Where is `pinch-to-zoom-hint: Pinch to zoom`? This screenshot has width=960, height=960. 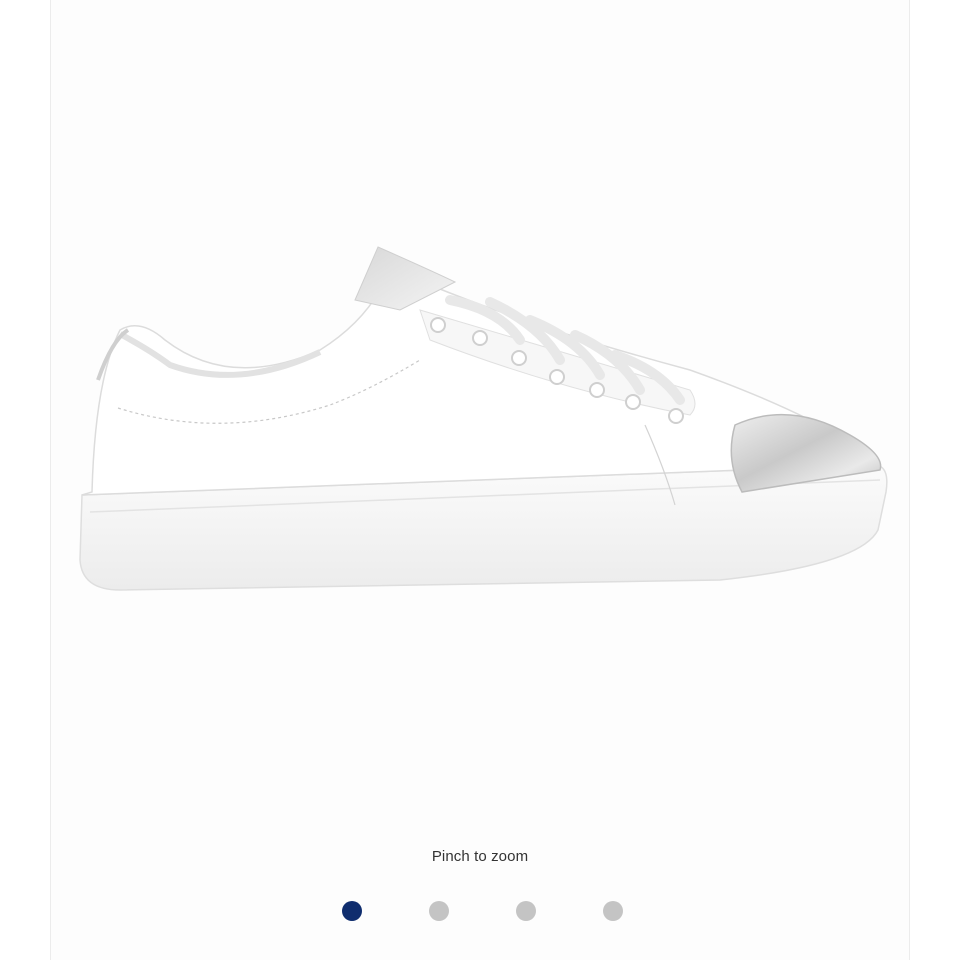 pinch-to-zoom-hint: Pinch to zoom is located at coordinates (480, 856).